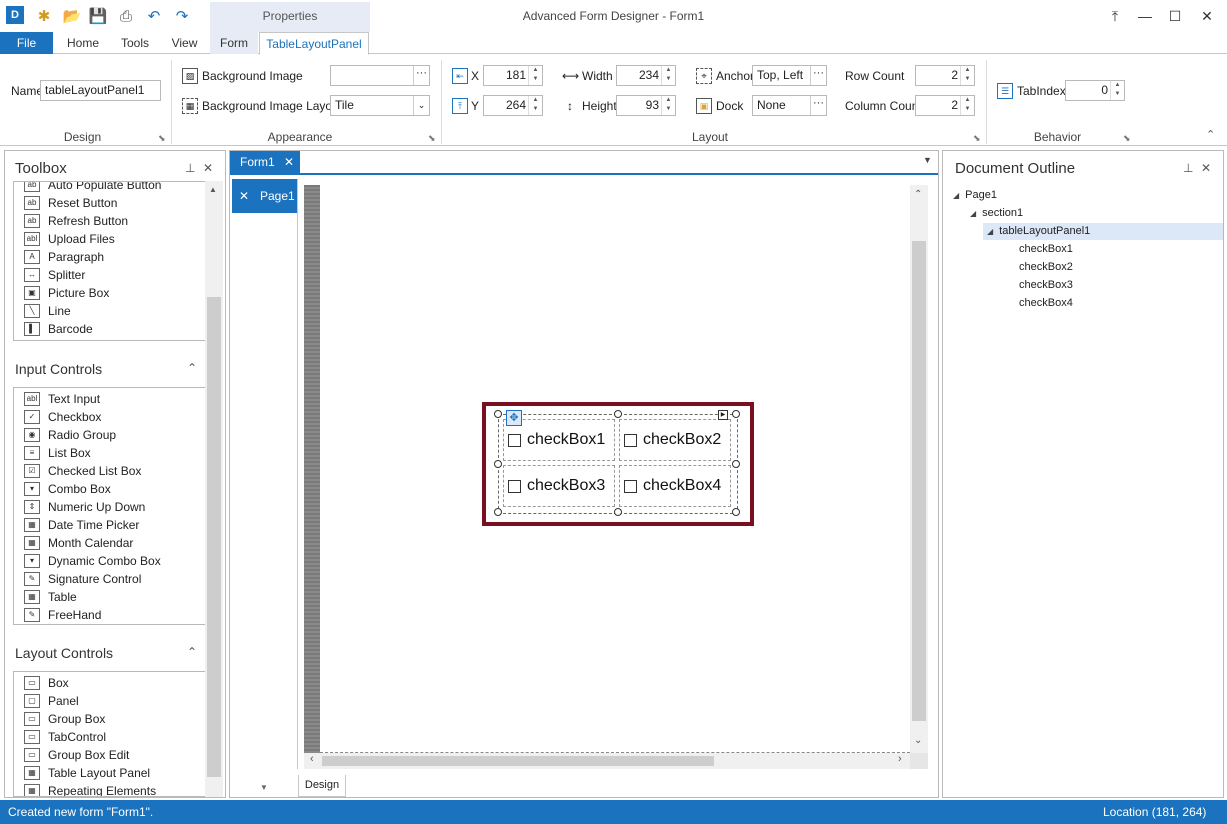  Describe the element at coordinates (421, 75) in the screenshot. I see `browse-bg-image-button: ···` at that location.